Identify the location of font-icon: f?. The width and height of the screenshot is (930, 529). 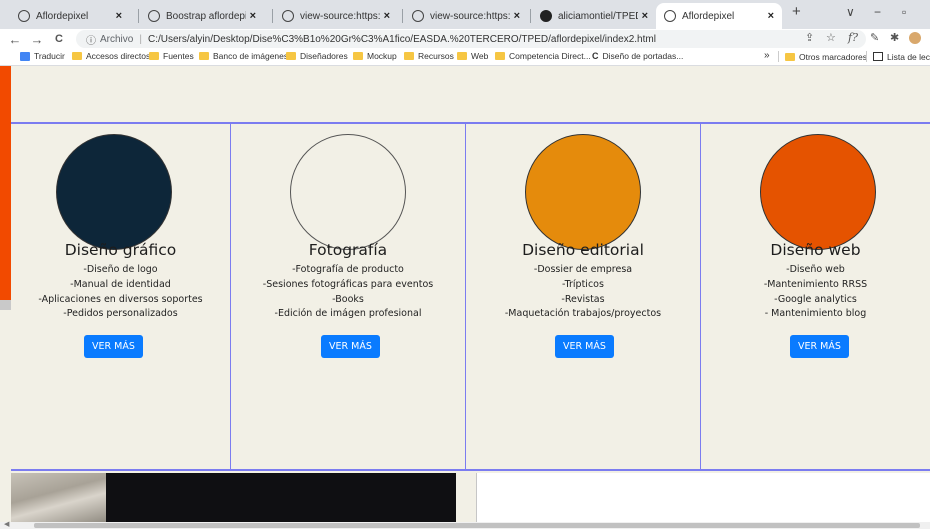
(853, 37).